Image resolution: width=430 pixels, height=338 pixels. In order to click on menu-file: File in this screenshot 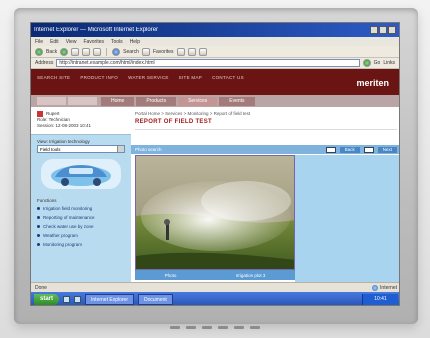, I will do `click(39, 42)`.